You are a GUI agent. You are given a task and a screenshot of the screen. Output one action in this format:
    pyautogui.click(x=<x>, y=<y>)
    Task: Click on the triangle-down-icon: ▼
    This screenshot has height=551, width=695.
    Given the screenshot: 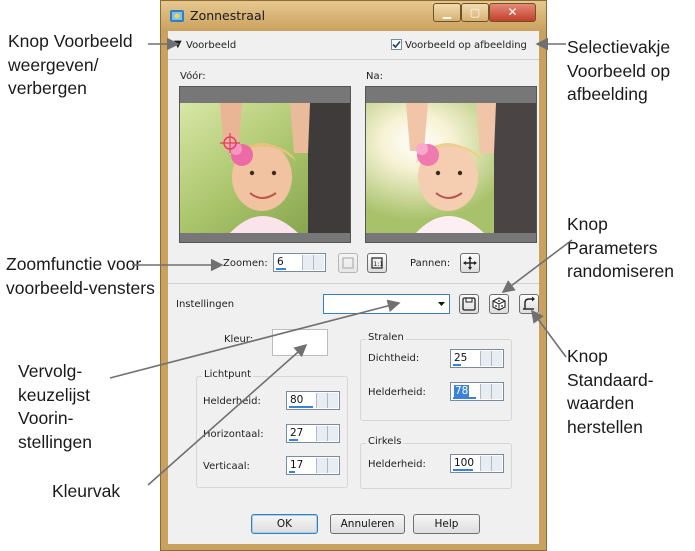 What is the action you would take?
    pyautogui.click(x=178, y=44)
    